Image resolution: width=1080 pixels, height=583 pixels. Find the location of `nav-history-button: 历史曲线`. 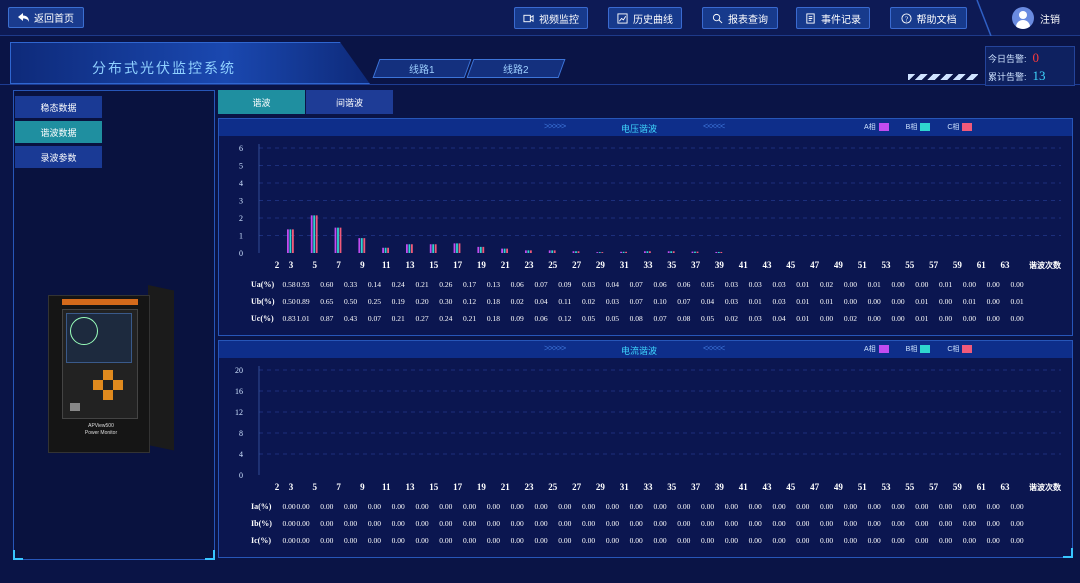

nav-history-button: 历史曲线 is located at coordinates (645, 18).